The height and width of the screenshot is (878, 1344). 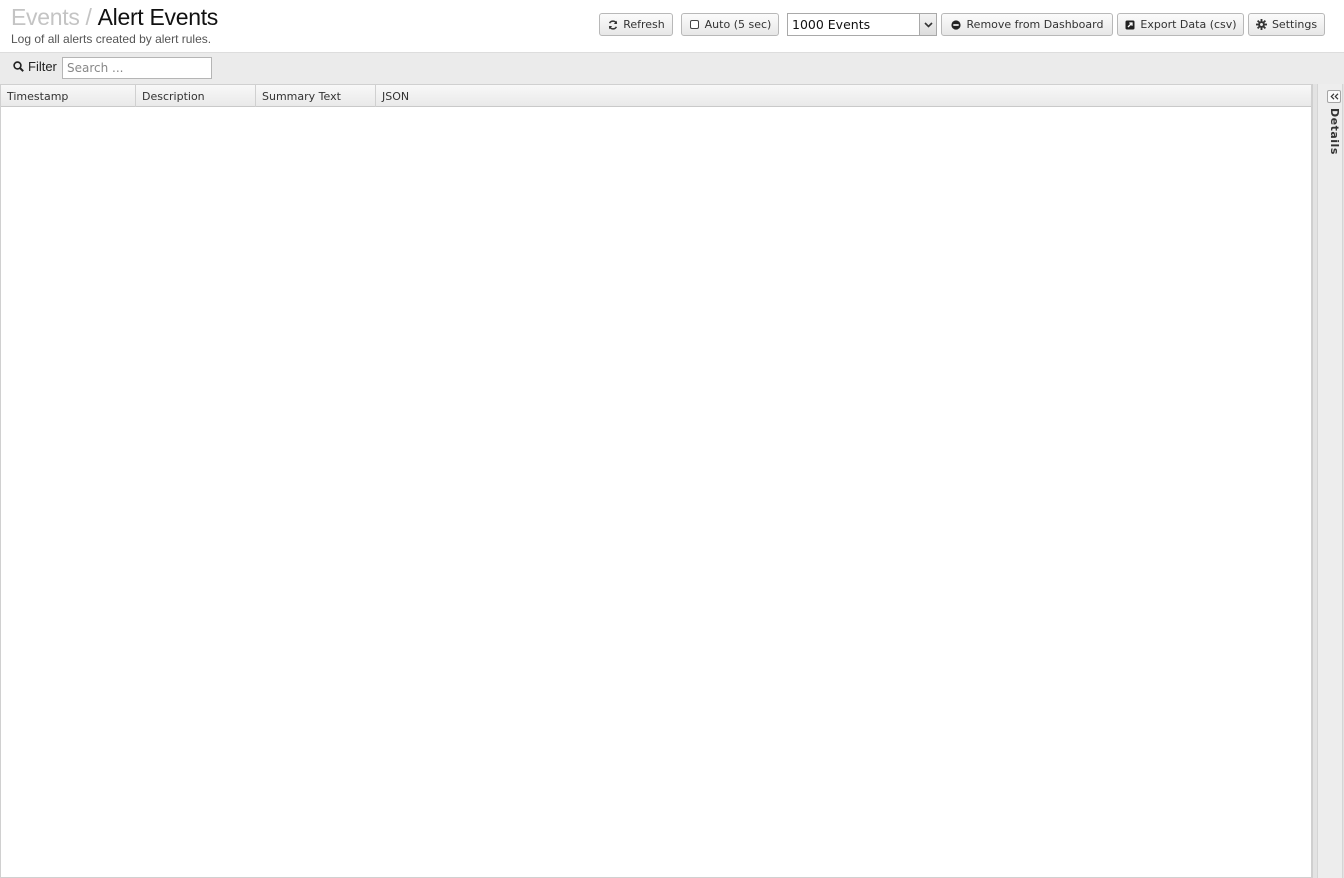 I want to click on column-header-summary-text: Summary Text, so click(x=316, y=96).